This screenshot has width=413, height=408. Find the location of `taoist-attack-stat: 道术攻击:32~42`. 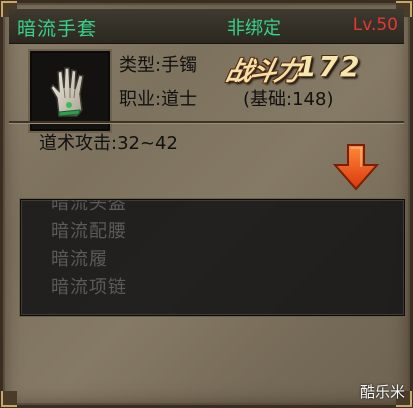

taoist-attack-stat: 道术攻击:32~42 is located at coordinates (108, 143).